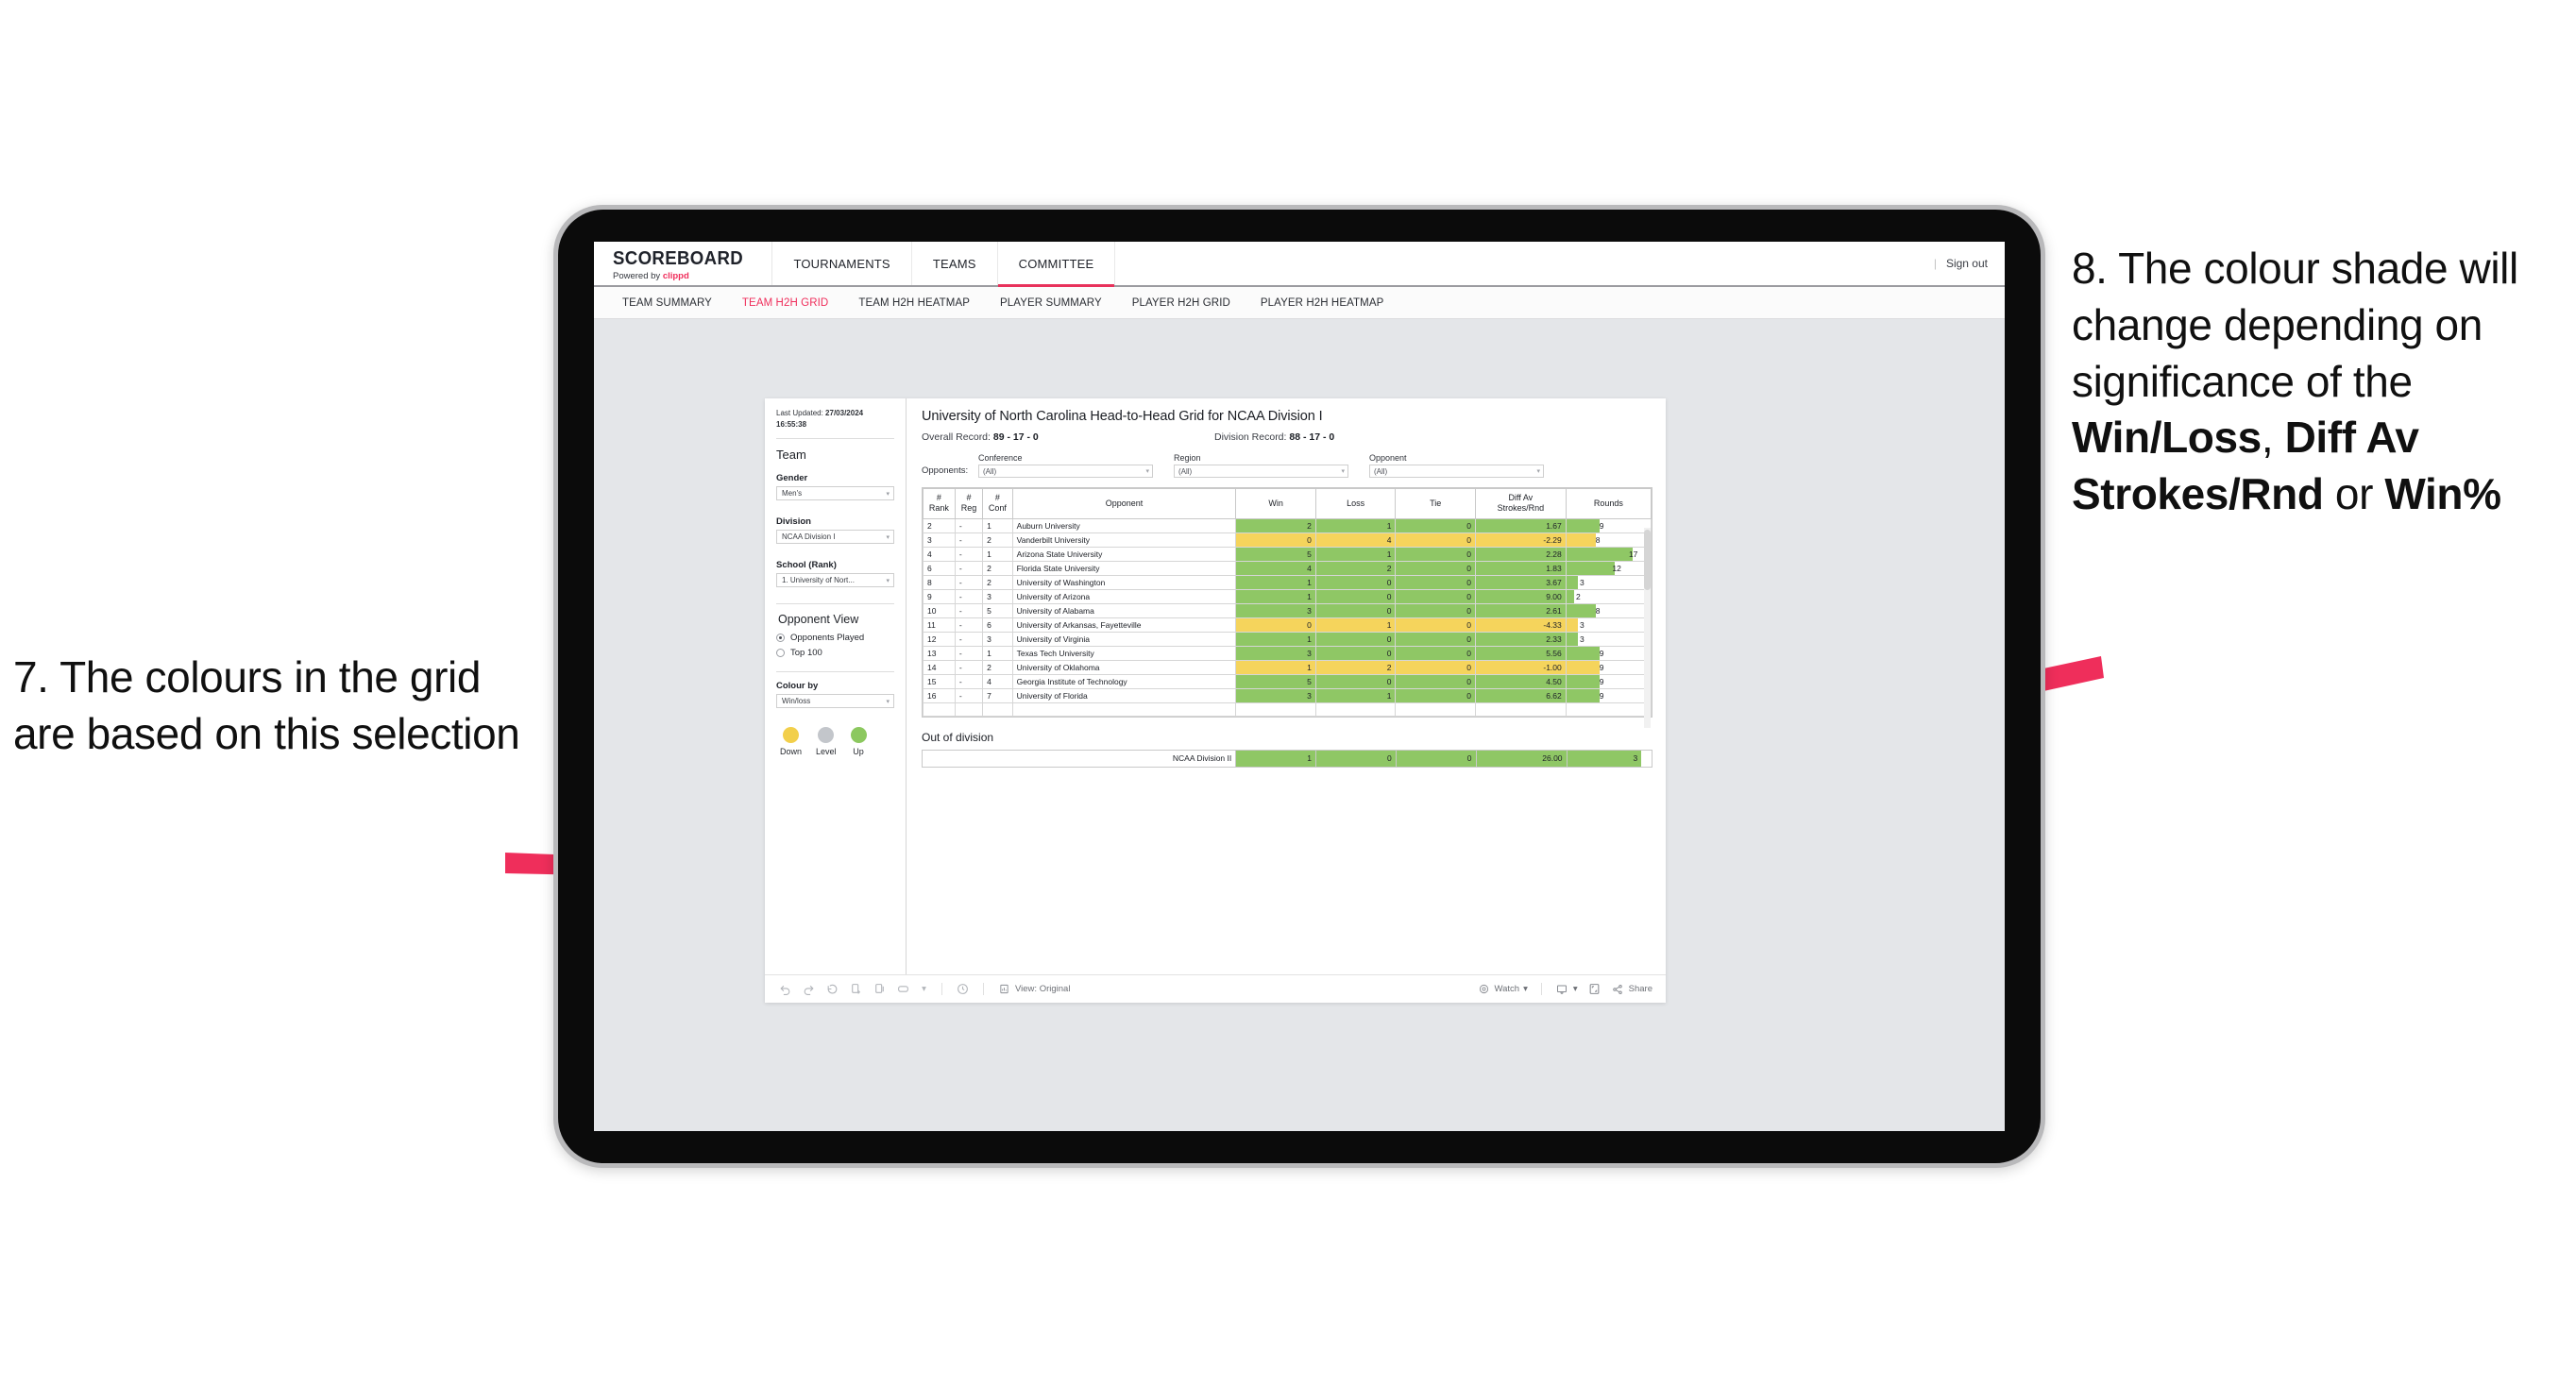  I want to click on radio-top-100: Top 100, so click(835, 653).